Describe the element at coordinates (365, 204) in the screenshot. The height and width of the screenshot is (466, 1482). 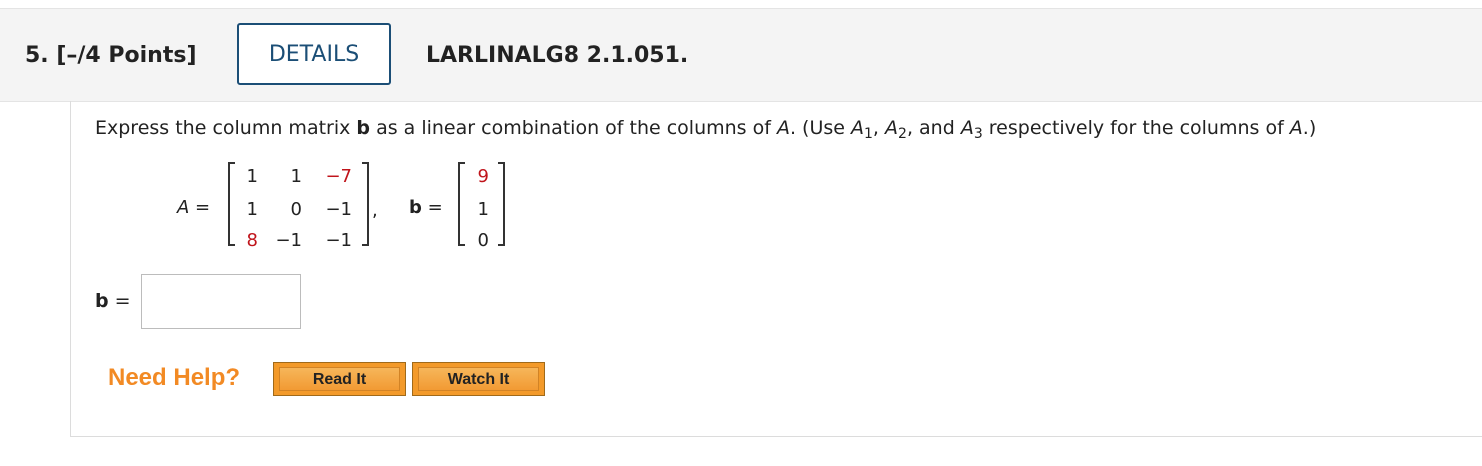
I see `matrix-a-right-bracket` at that location.